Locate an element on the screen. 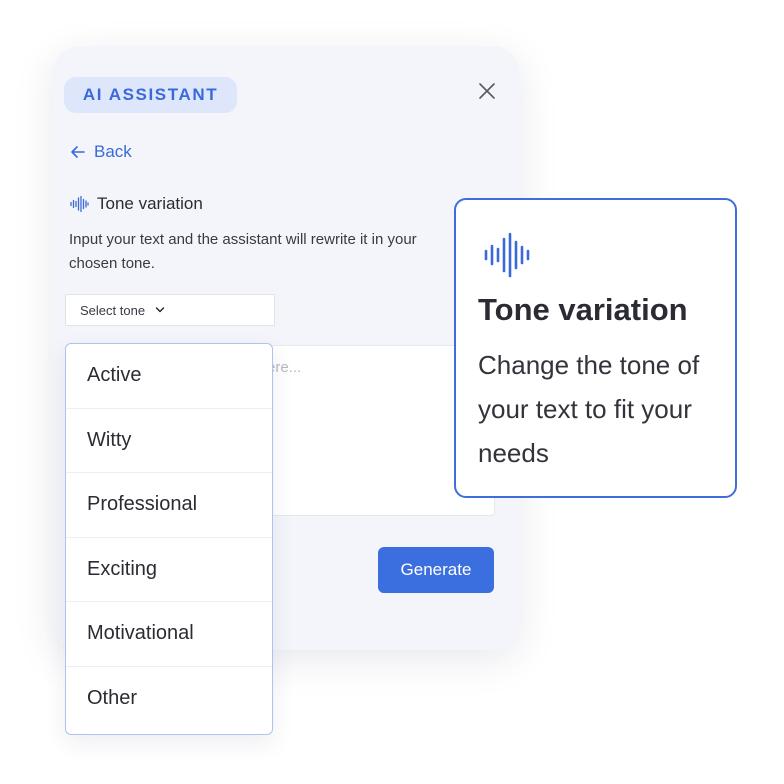 The height and width of the screenshot is (784, 784). chevron-down-icon is located at coordinates (160, 310).